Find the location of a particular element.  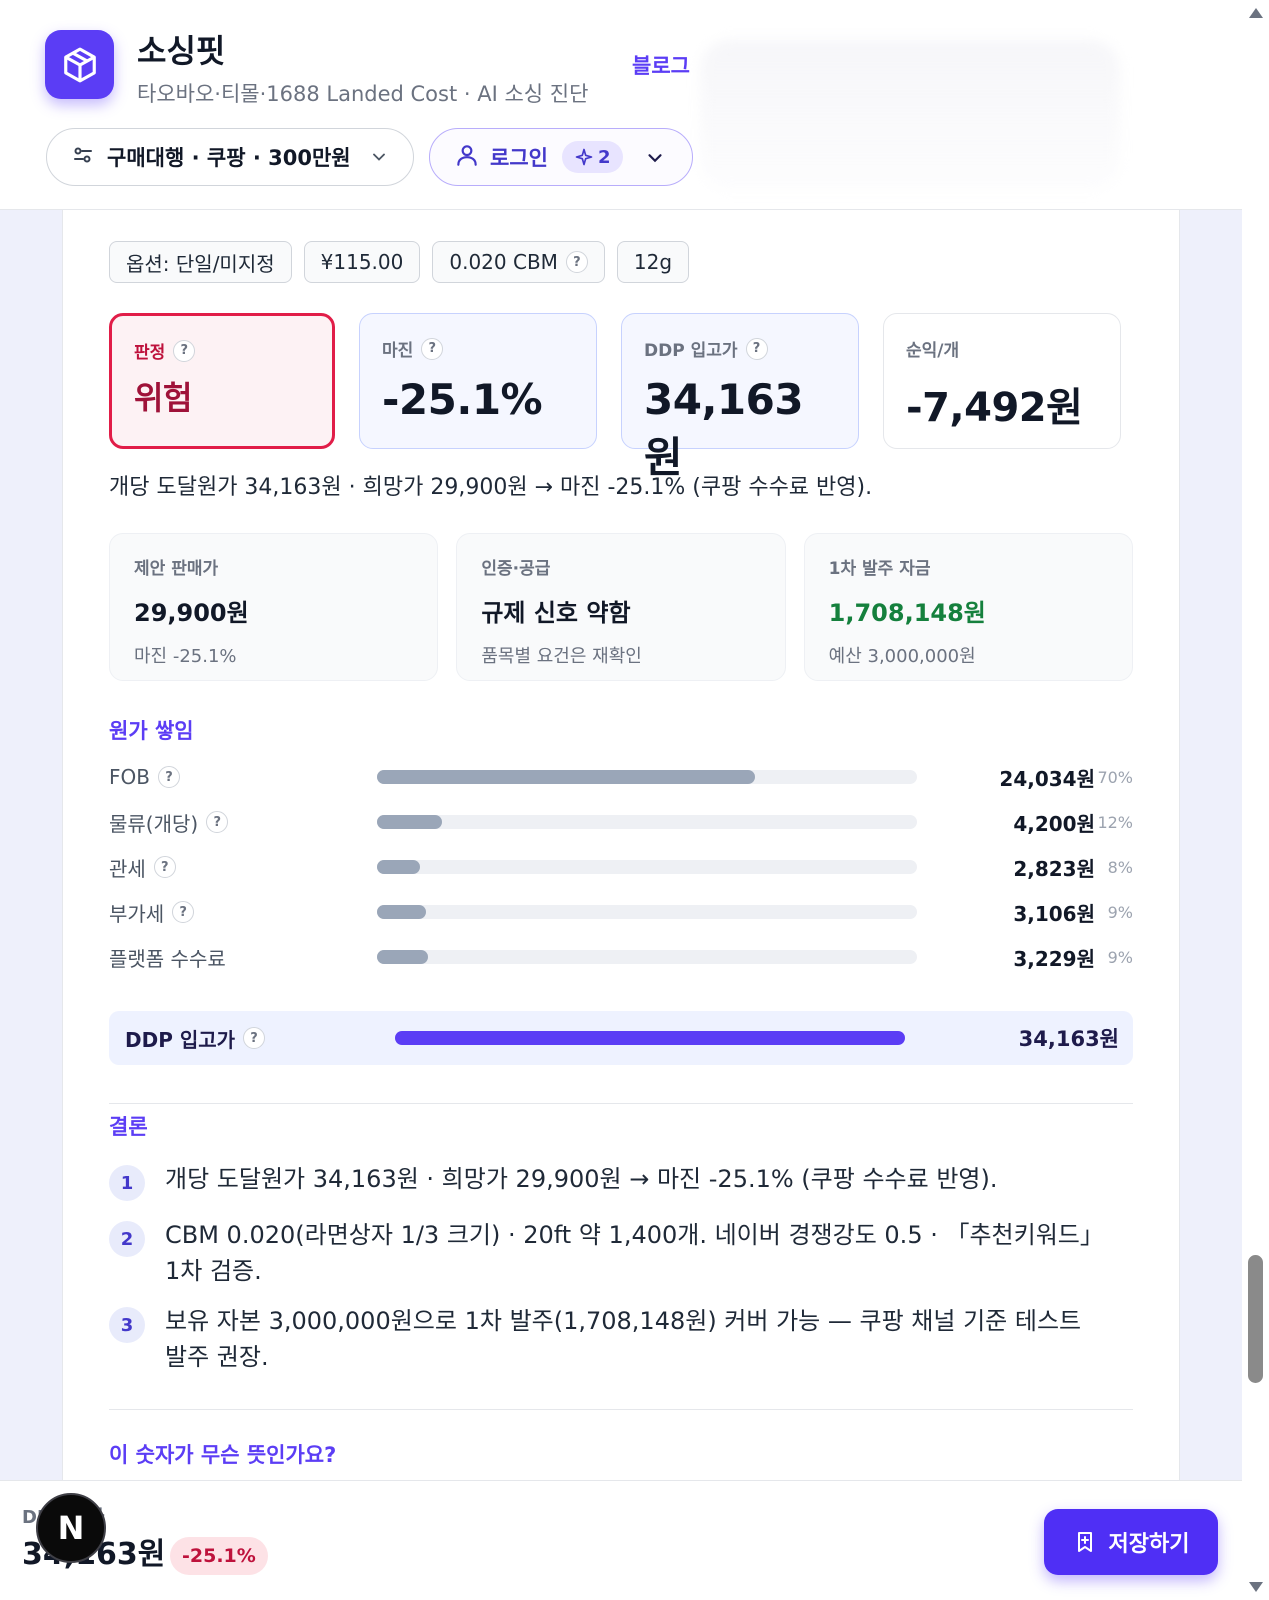

credit-count: 2 is located at coordinates (604, 157).